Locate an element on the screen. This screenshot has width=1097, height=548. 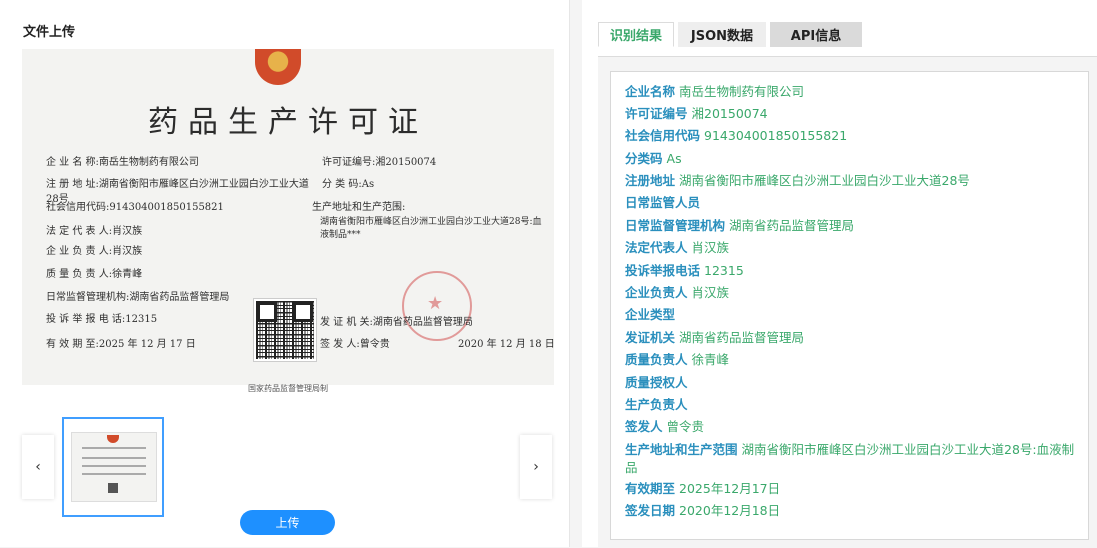
thumbnail-selected is located at coordinates (113, 467).